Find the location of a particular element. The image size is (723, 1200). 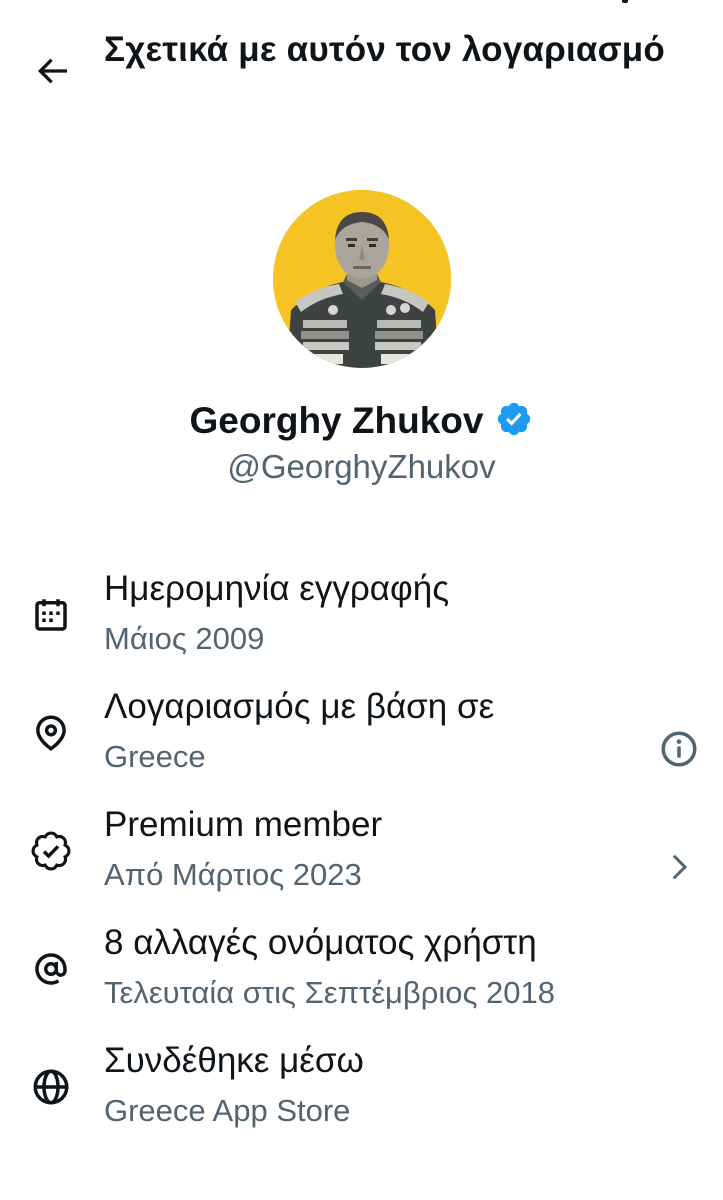

list-item-premium-member: Premium member Από Μάρτιος 2023 is located at coordinates (361, 857).